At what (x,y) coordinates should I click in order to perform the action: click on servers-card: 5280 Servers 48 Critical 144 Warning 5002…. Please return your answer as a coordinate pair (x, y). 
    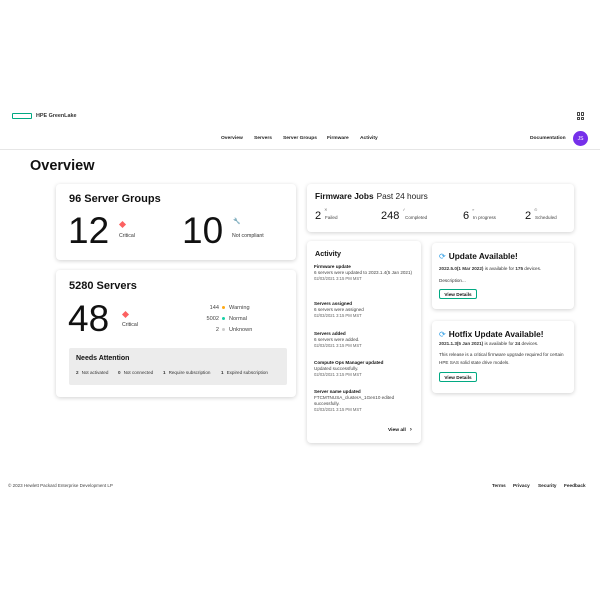
    Looking at the image, I should click on (176, 333).